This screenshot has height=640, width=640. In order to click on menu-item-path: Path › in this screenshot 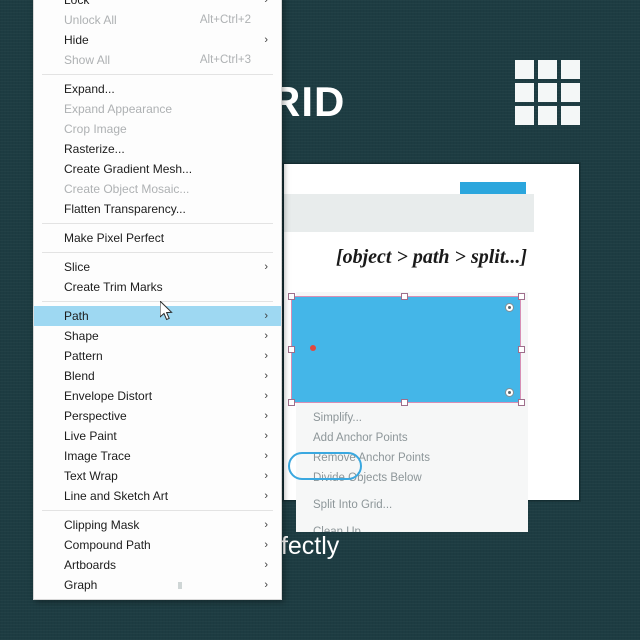, I will do `click(157, 316)`.